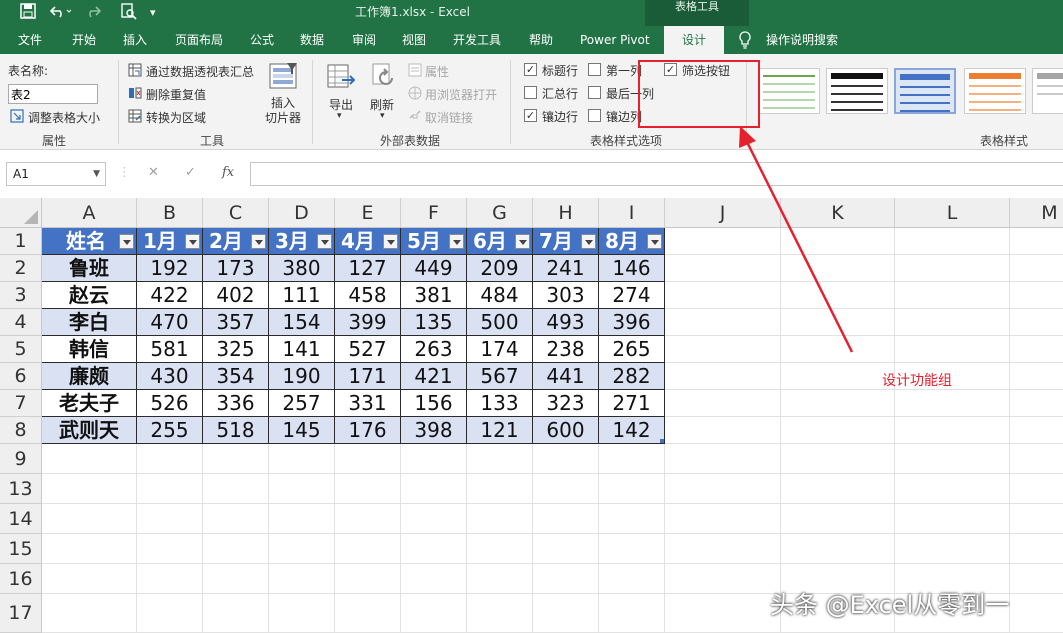 The width and height of the screenshot is (1063, 633). I want to click on watermark: 头条 @Excel从零到一, so click(890, 605).